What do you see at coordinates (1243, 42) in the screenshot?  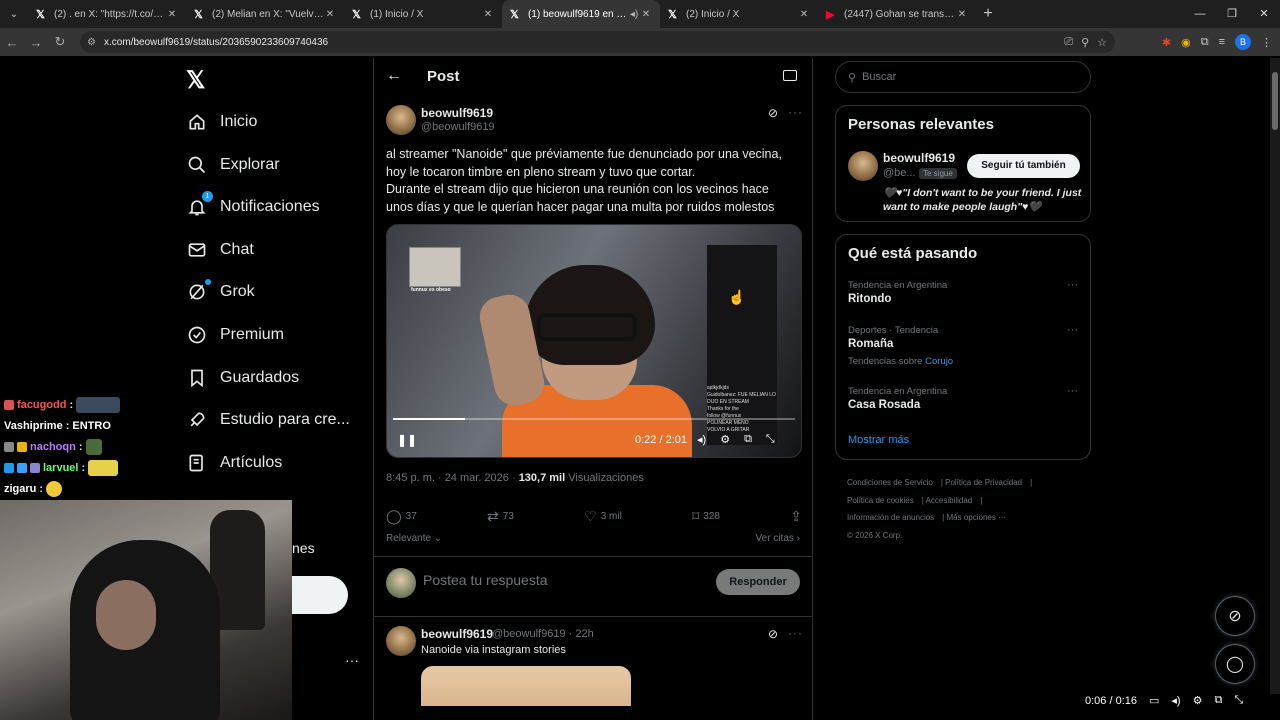 I see `profile-avatar: B` at bounding box center [1243, 42].